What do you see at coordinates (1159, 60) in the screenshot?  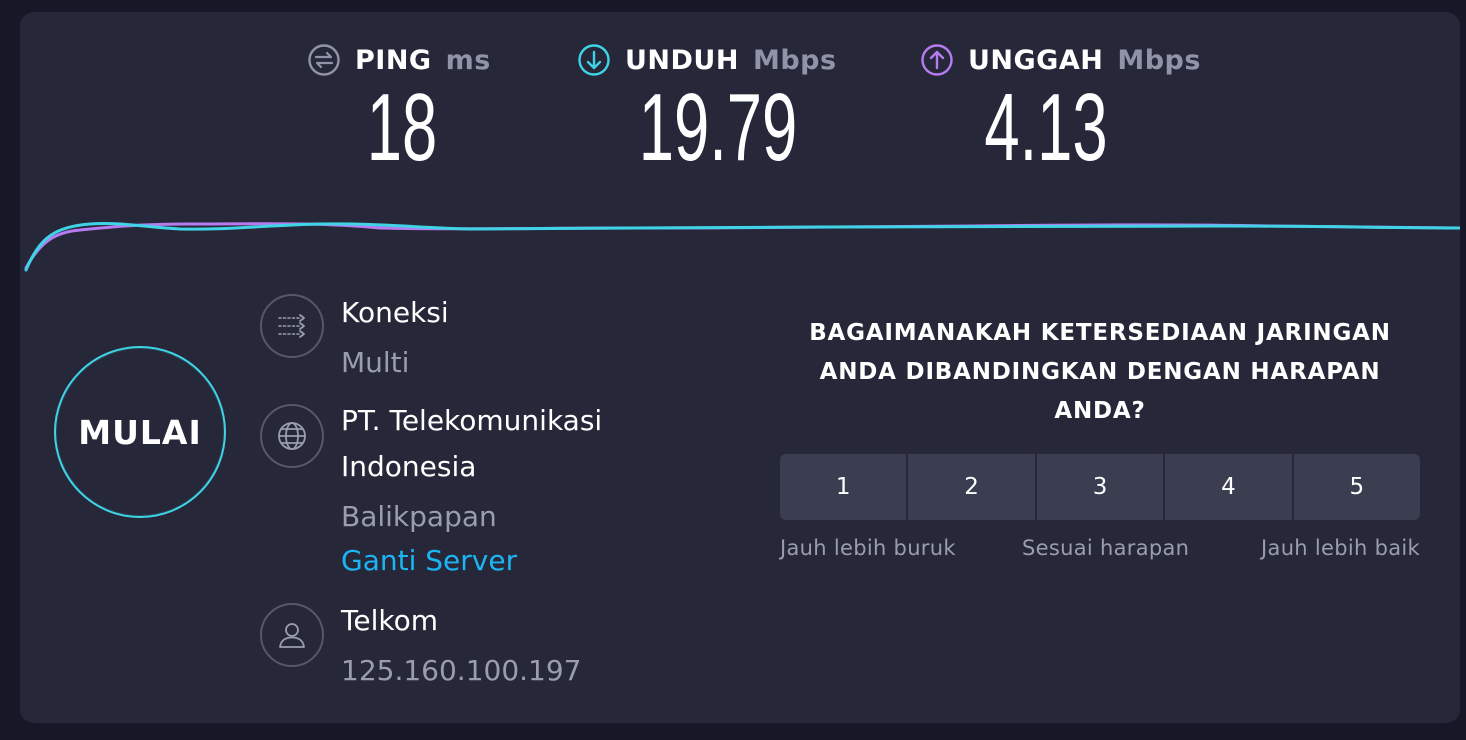 I see `upload-unit: Mbps` at bounding box center [1159, 60].